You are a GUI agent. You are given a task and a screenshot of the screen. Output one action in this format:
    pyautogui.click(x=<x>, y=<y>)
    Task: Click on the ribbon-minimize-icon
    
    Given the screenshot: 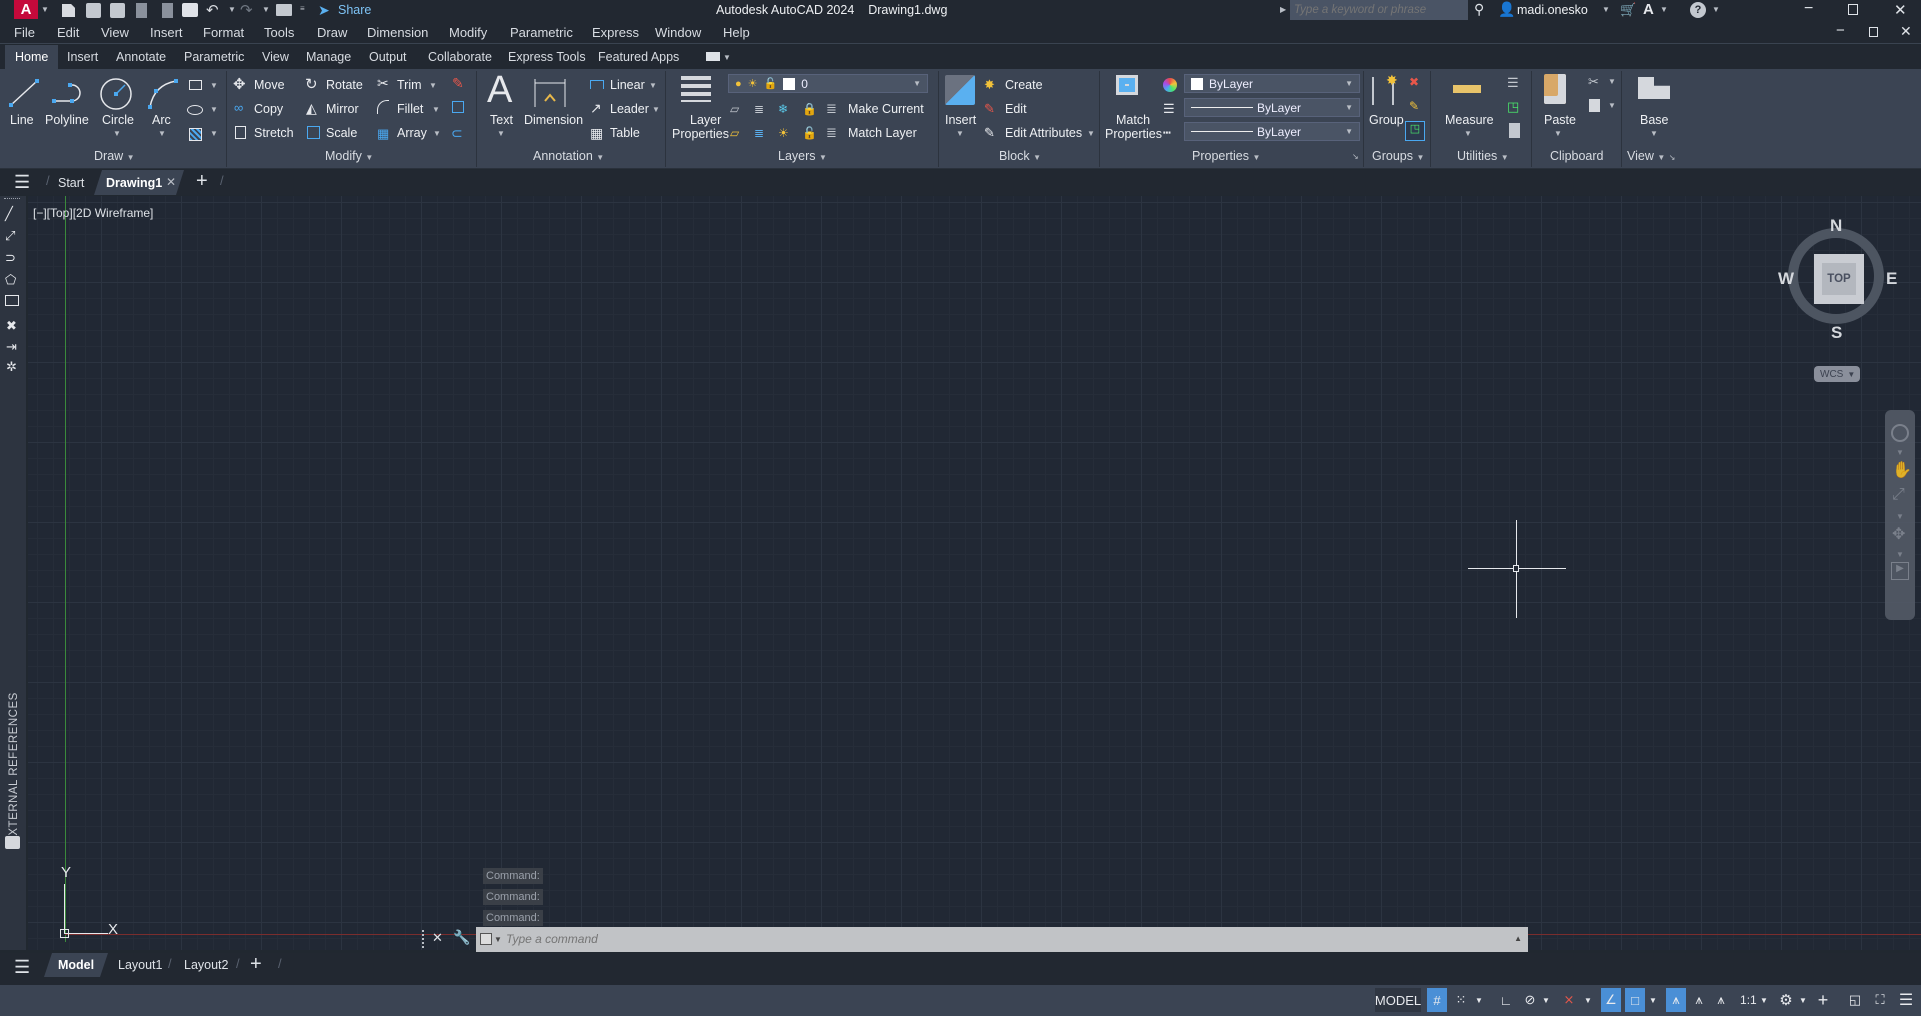 What is the action you would take?
    pyautogui.click(x=713, y=56)
    